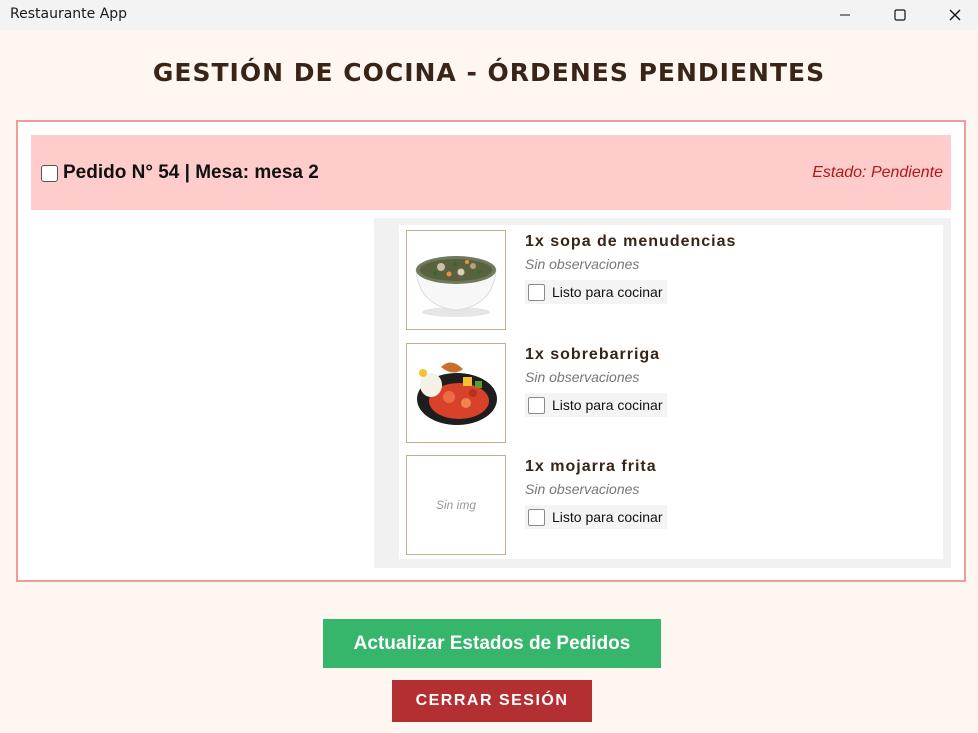 This screenshot has width=978, height=733. I want to click on meat-dish-photo, so click(457, 393).